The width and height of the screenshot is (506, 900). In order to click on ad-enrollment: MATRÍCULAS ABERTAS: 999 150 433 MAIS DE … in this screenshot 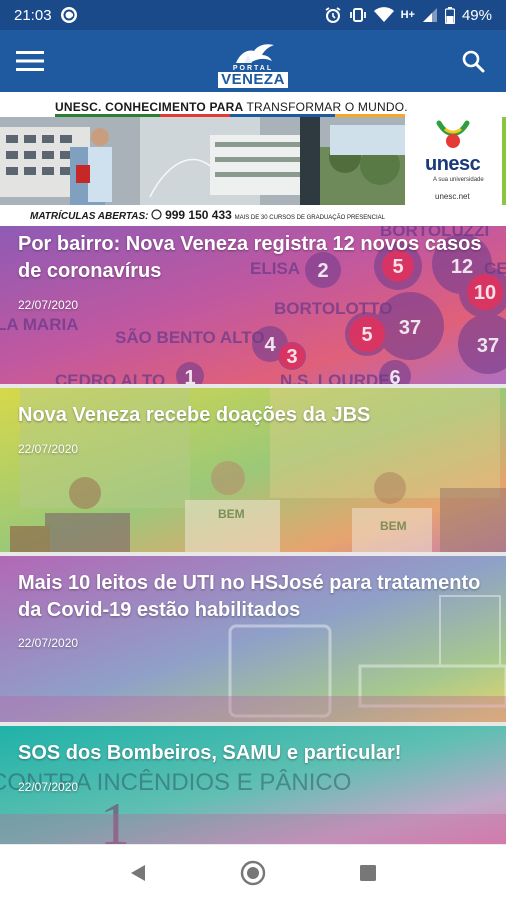, I will do `click(207, 215)`.